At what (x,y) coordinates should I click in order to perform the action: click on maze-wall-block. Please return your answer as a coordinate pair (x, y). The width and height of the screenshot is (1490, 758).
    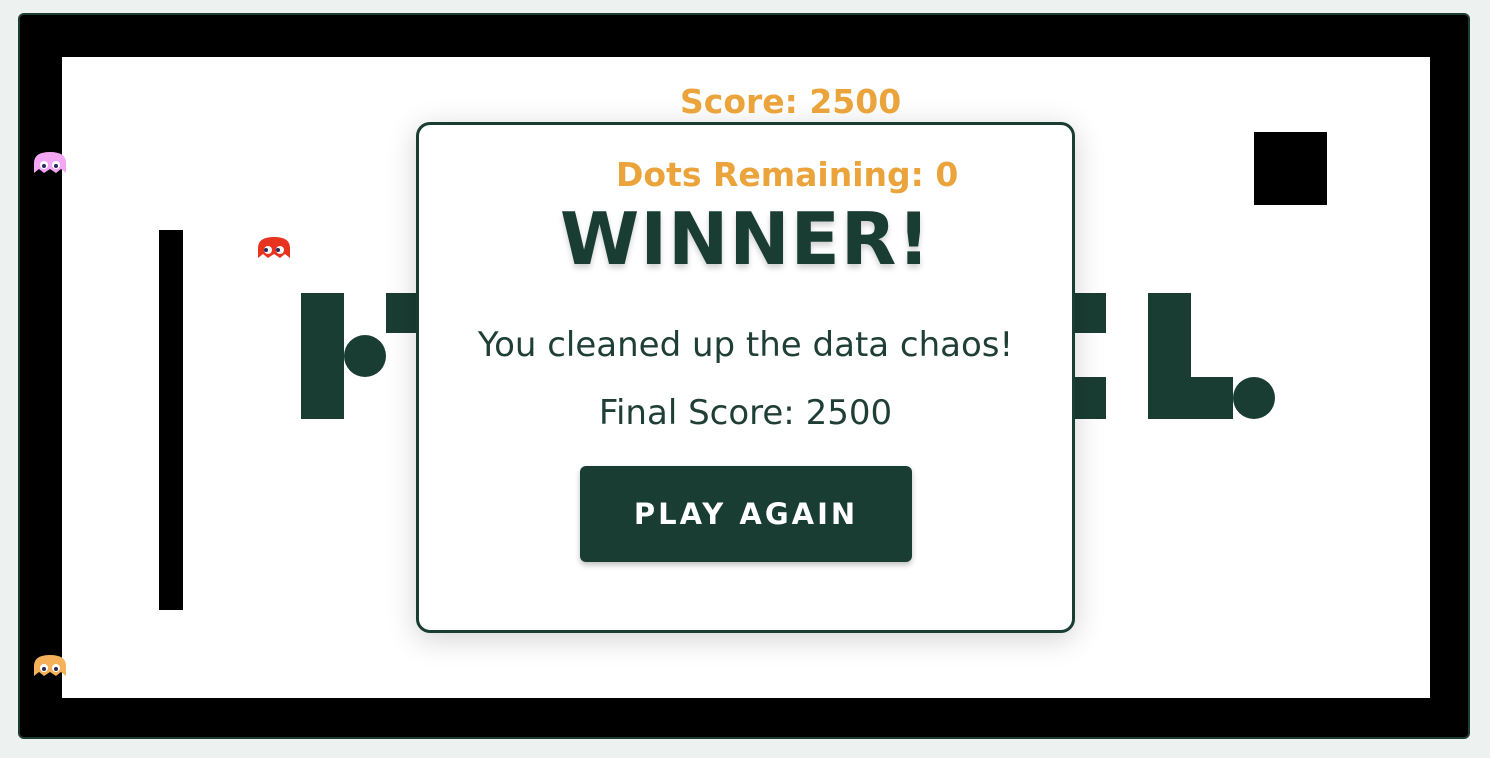
    Looking at the image, I should click on (1290, 168).